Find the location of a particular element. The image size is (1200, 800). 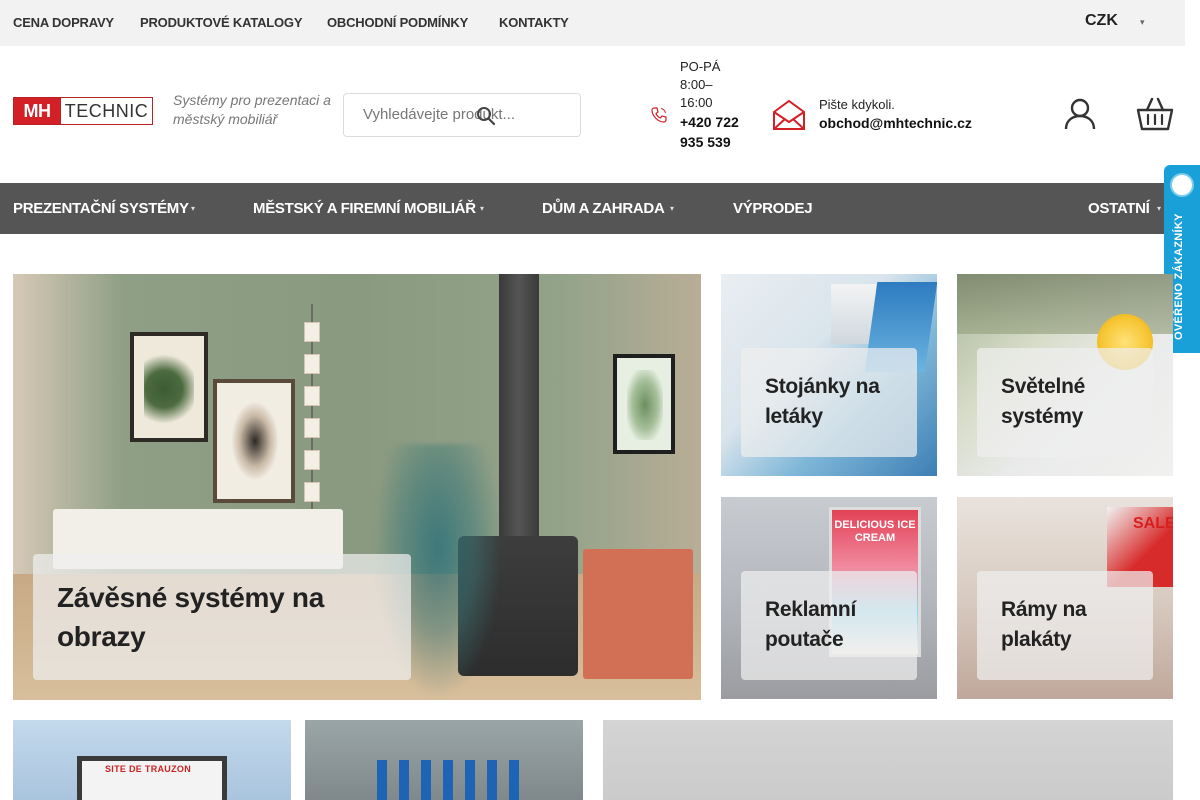

nav-item-sale: VÝPRODEJ is located at coordinates (773, 208).